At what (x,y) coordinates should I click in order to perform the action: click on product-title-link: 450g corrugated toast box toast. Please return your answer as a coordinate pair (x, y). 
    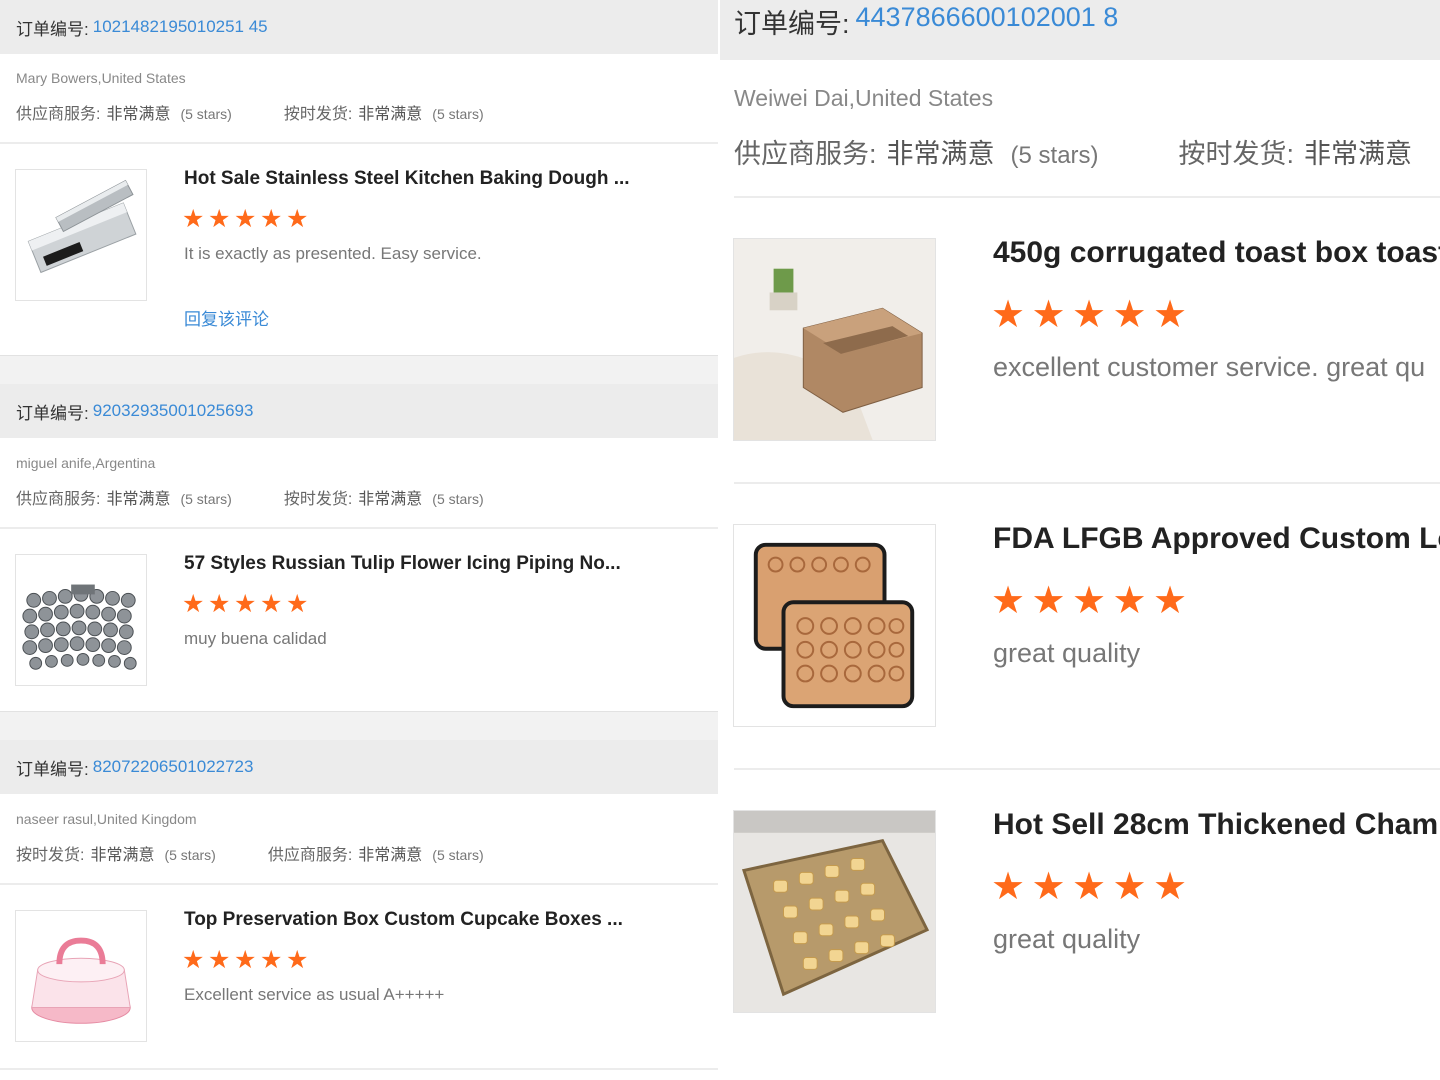
    Looking at the image, I should click on (1216, 253).